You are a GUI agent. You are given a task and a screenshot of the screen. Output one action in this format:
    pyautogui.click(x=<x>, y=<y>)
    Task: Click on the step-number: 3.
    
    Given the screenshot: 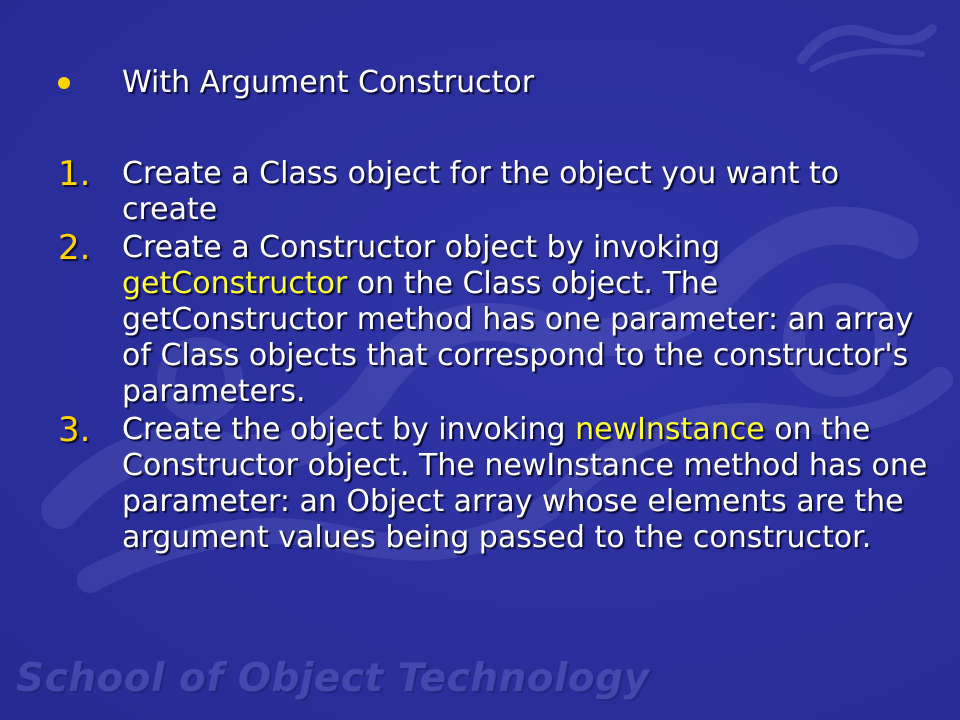 What is the action you would take?
    pyautogui.click(x=74, y=430)
    